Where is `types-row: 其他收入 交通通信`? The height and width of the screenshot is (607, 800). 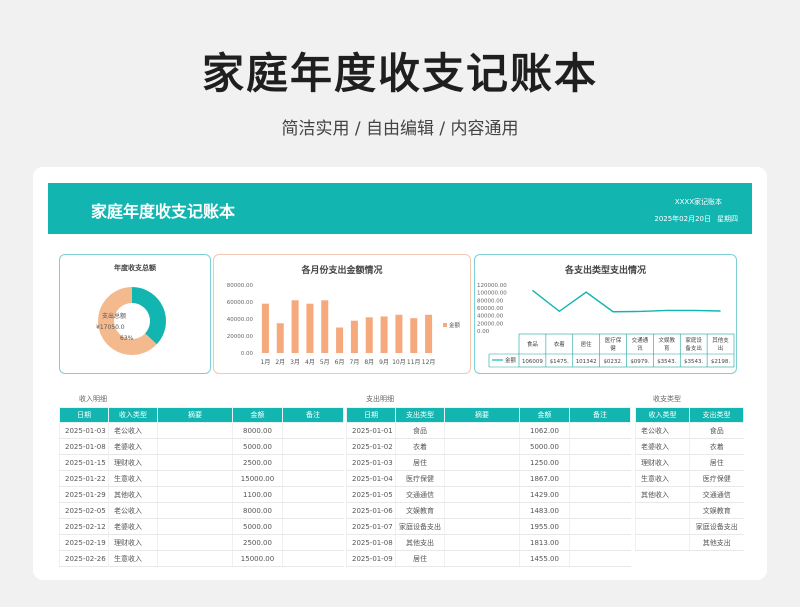 types-row: 其他收入 交通通信 is located at coordinates (689, 494).